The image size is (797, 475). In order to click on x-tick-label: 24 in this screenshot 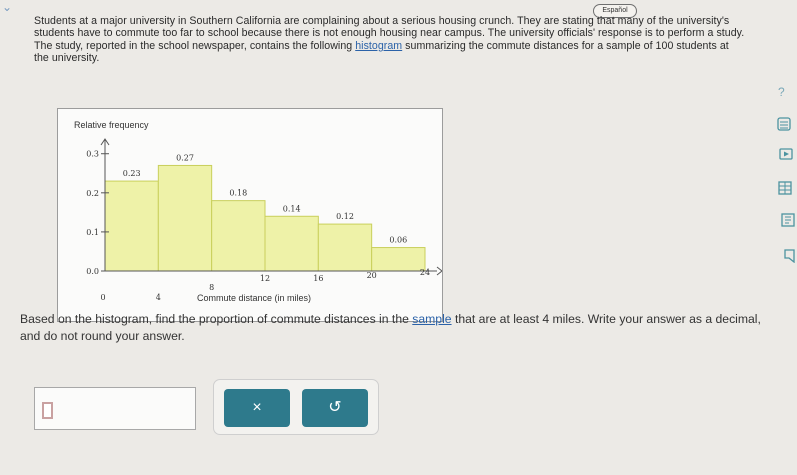, I will do `click(425, 272)`.